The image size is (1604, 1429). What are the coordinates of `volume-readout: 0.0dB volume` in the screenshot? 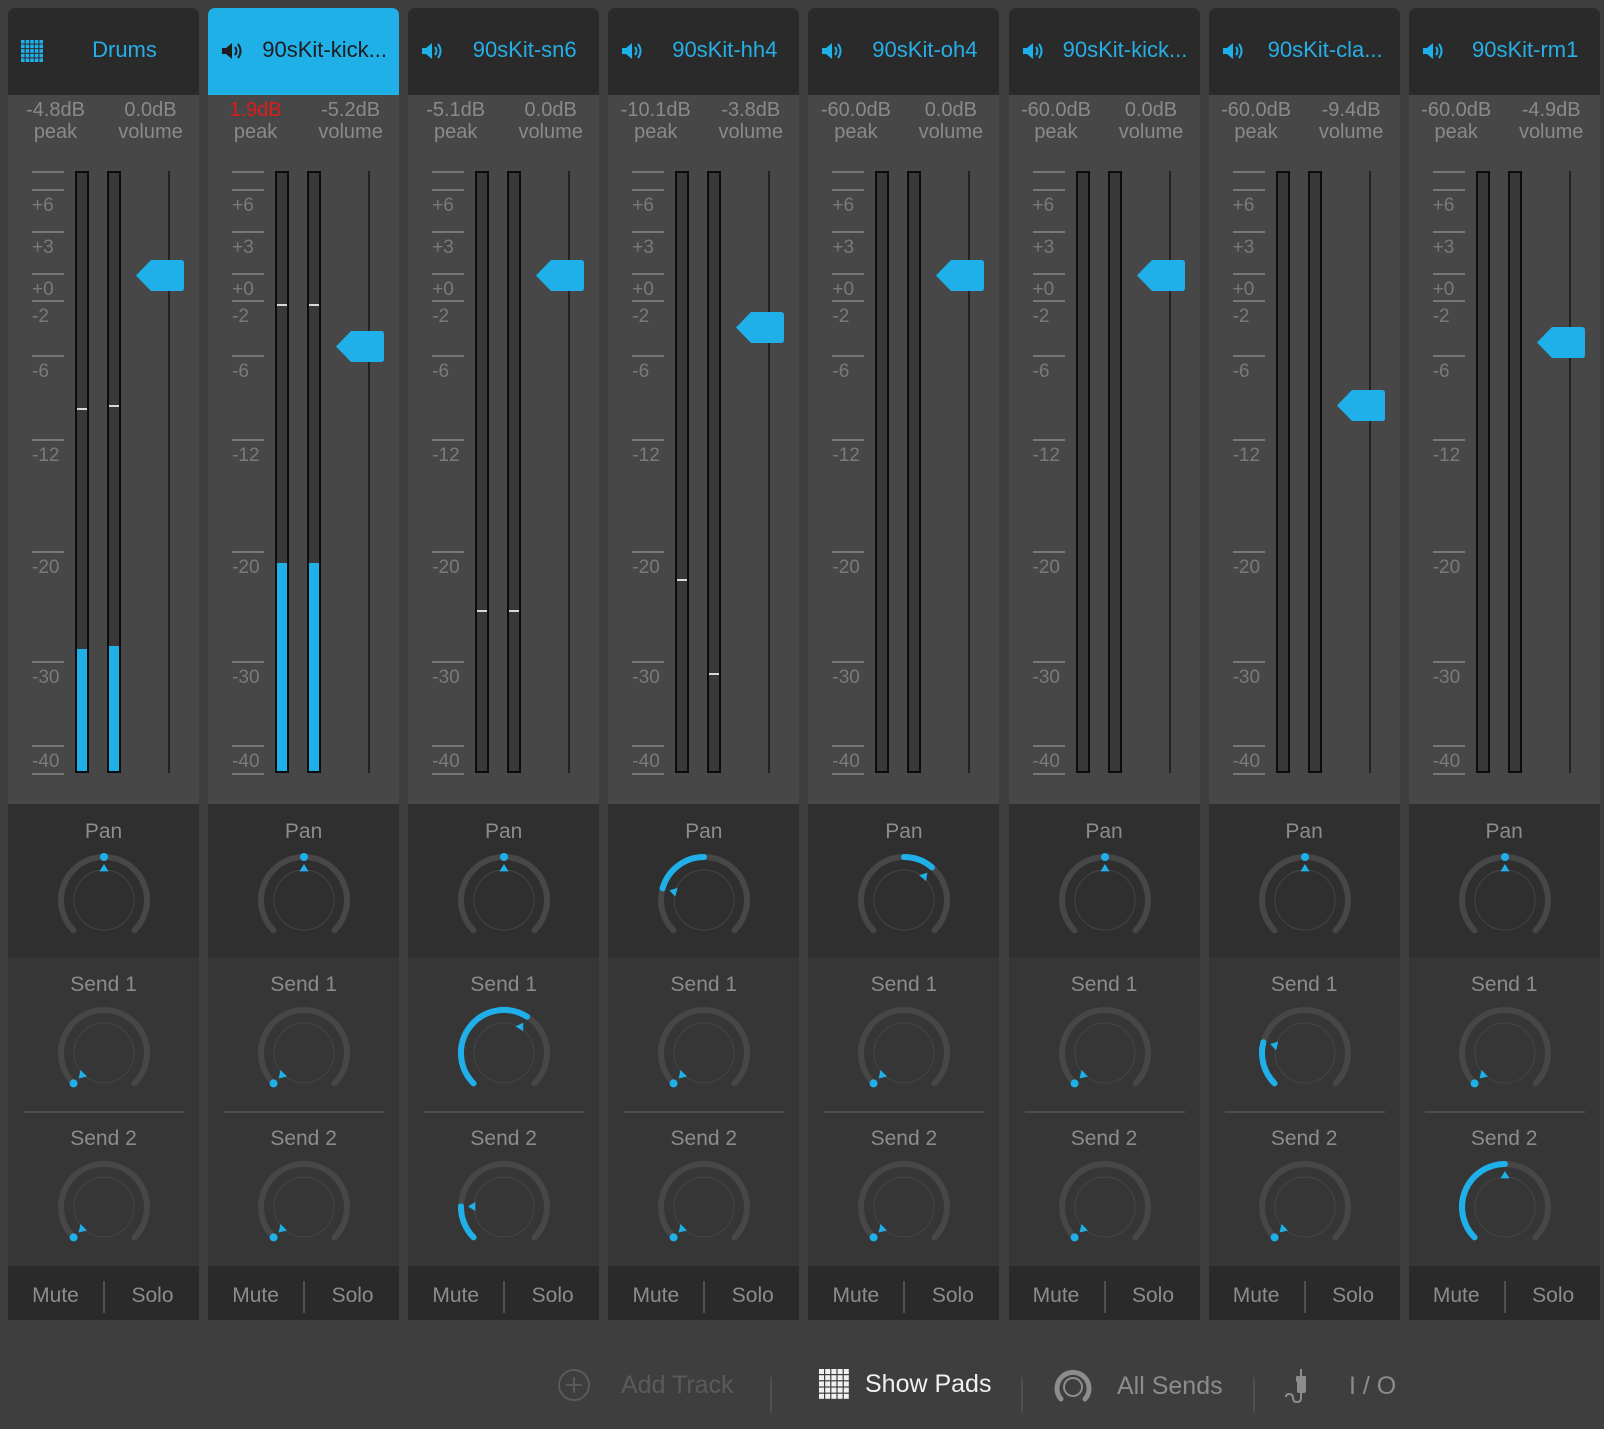 It's located at (550, 121).